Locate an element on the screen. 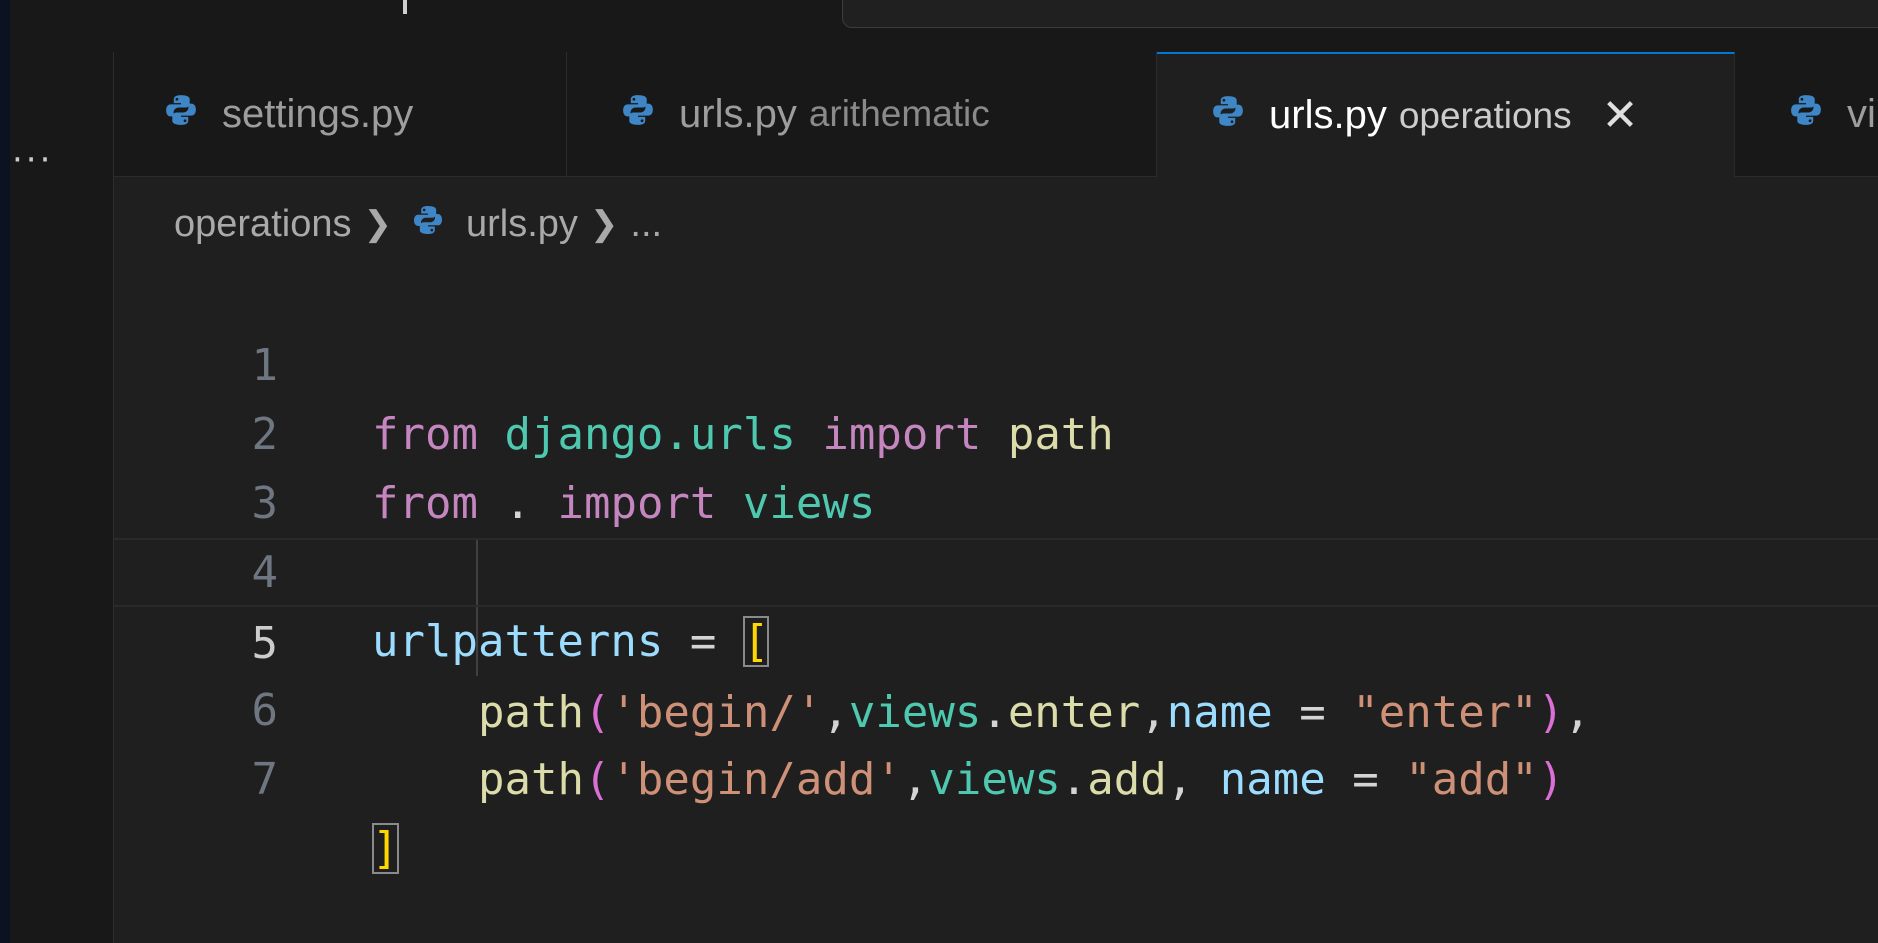 The height and width of the screenshot is (943, 1878). tab-settings-py: settings.py is located at coordinates (340, 114).